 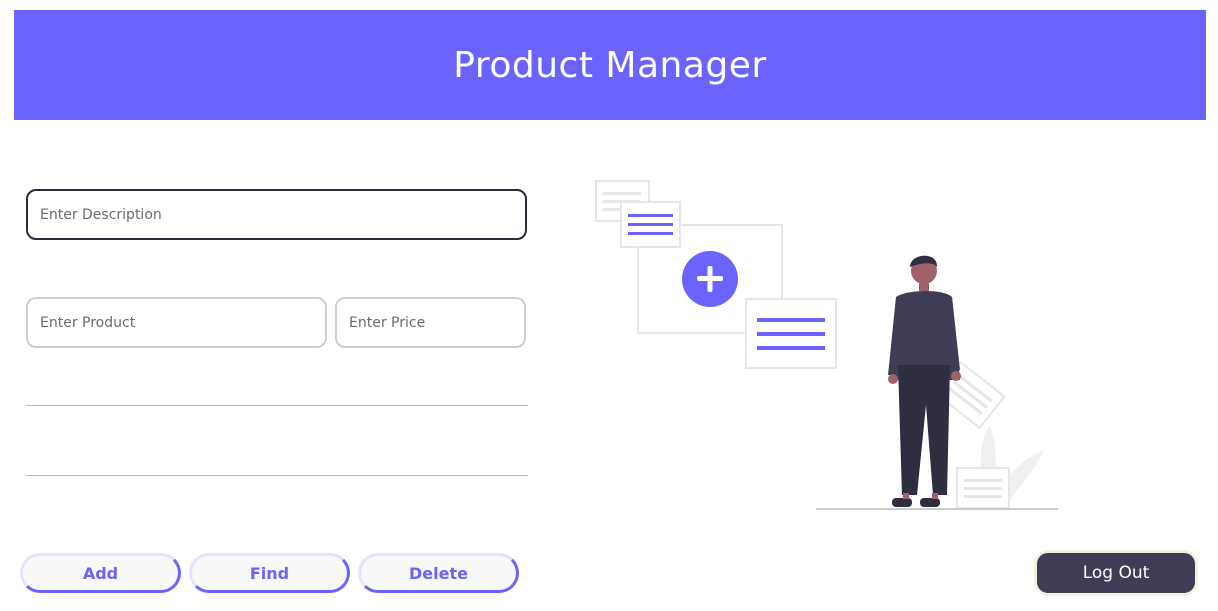 I want to click on add-button-label: Add, so click(x=100, y=573).